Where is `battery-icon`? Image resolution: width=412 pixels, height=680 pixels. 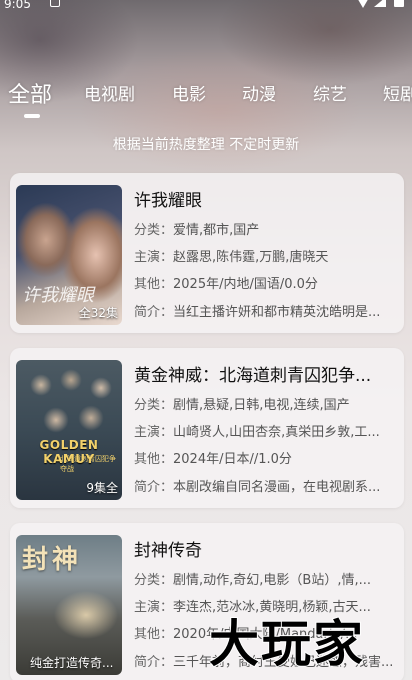 battery-icon is located at coordinates (399, 3).